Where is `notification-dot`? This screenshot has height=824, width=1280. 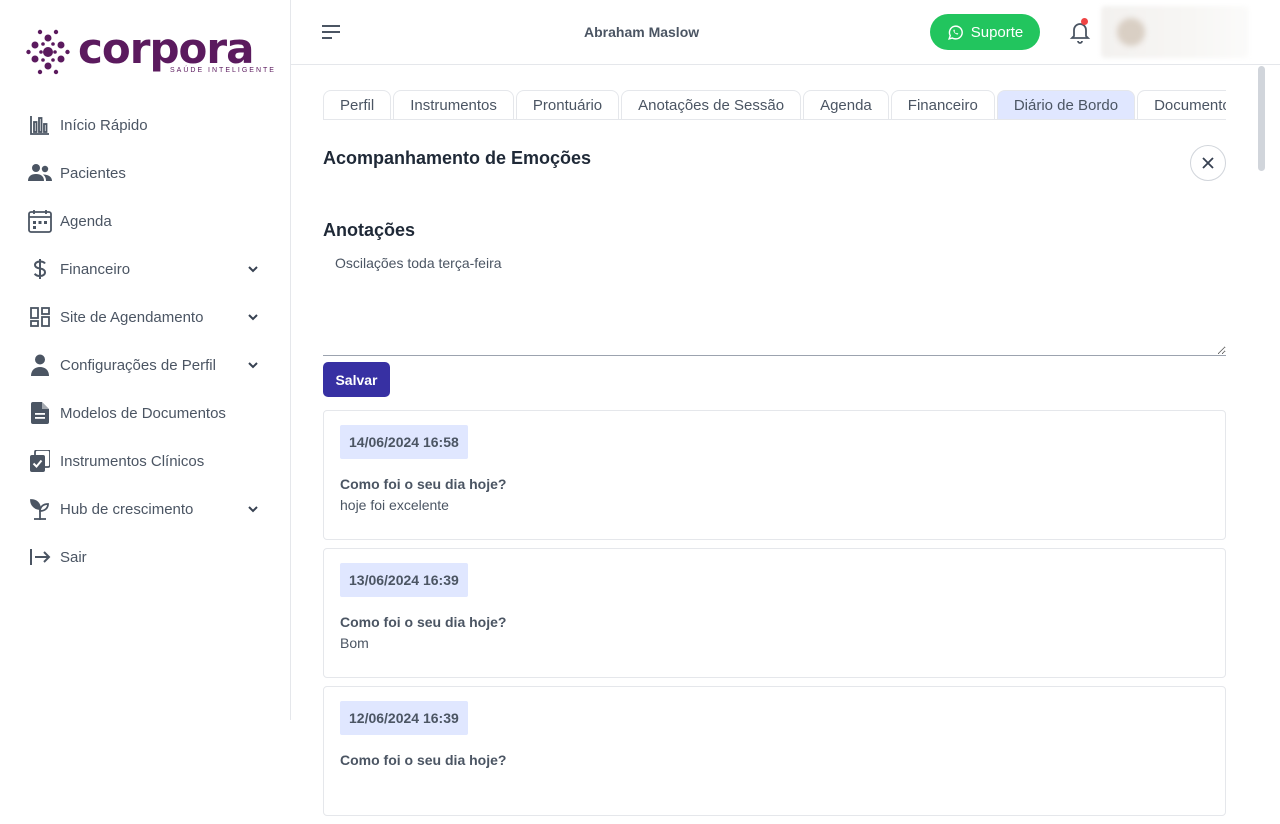
notification-dot is located at coordinates (1084, 21).